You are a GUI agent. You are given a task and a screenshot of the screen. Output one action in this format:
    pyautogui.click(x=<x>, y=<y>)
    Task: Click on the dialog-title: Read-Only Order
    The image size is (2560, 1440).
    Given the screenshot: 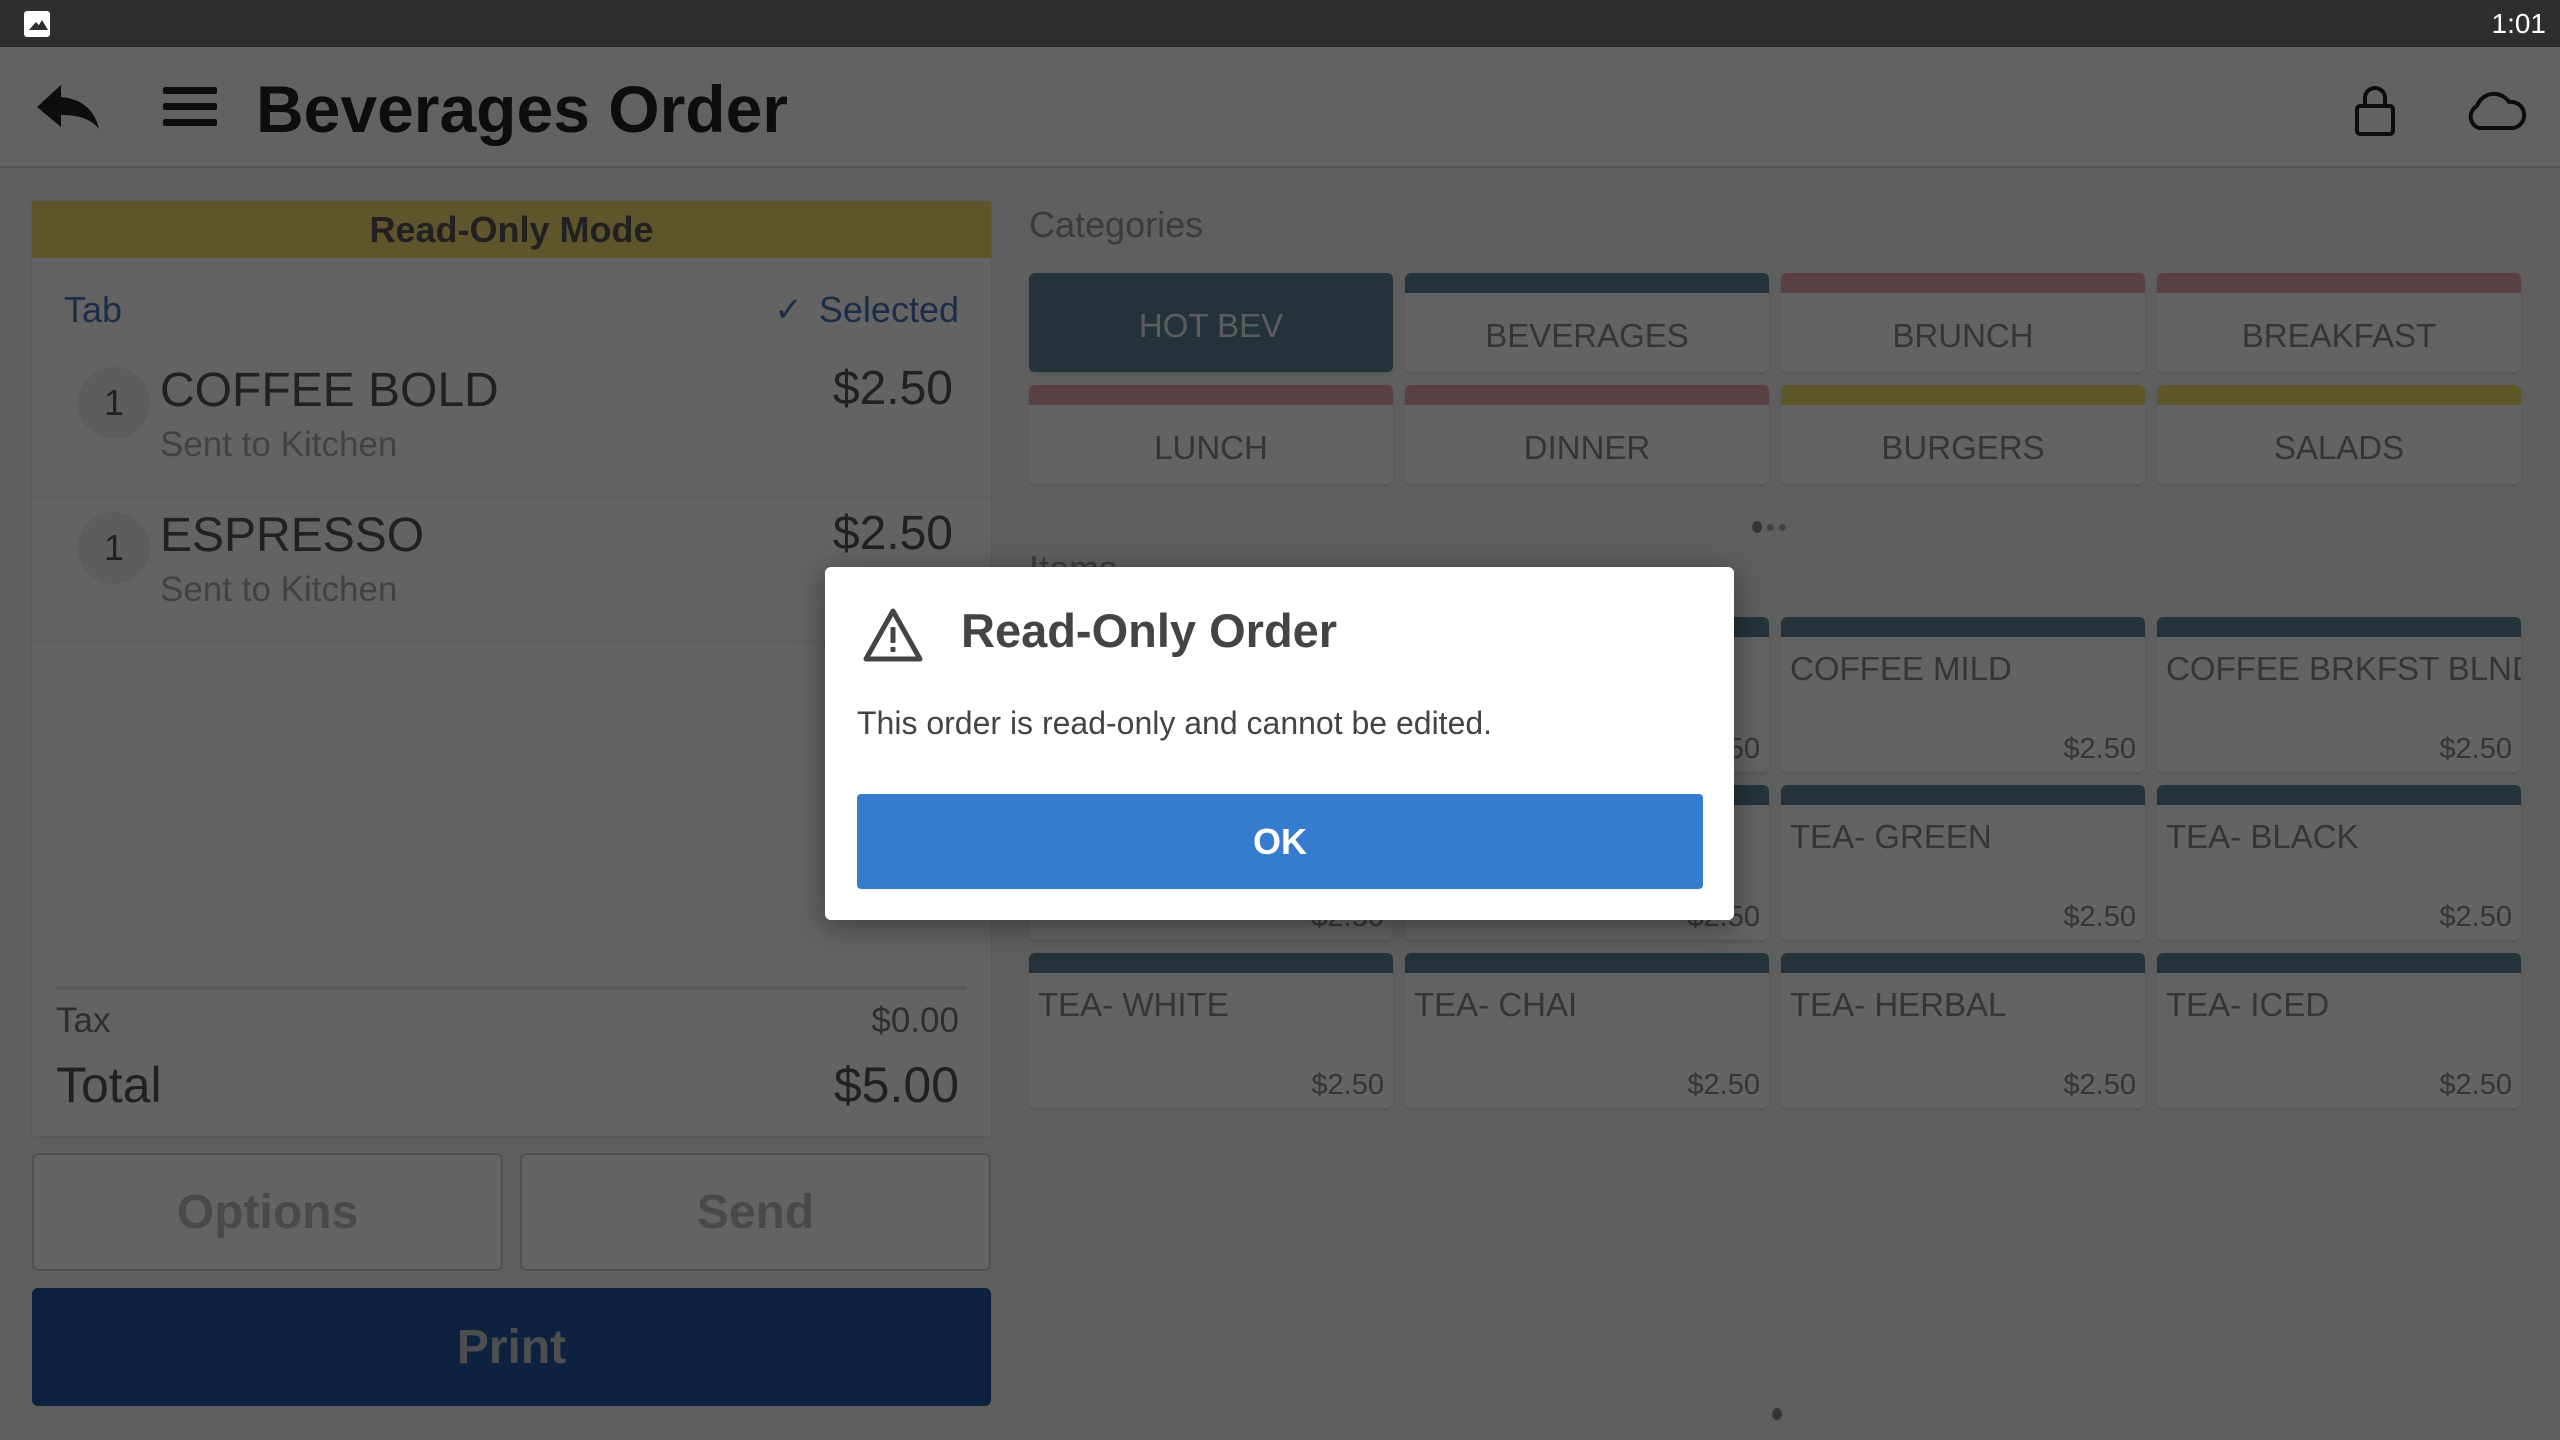 What is the action you would take?
    pyautogui.click(x=1149, y=630)
    